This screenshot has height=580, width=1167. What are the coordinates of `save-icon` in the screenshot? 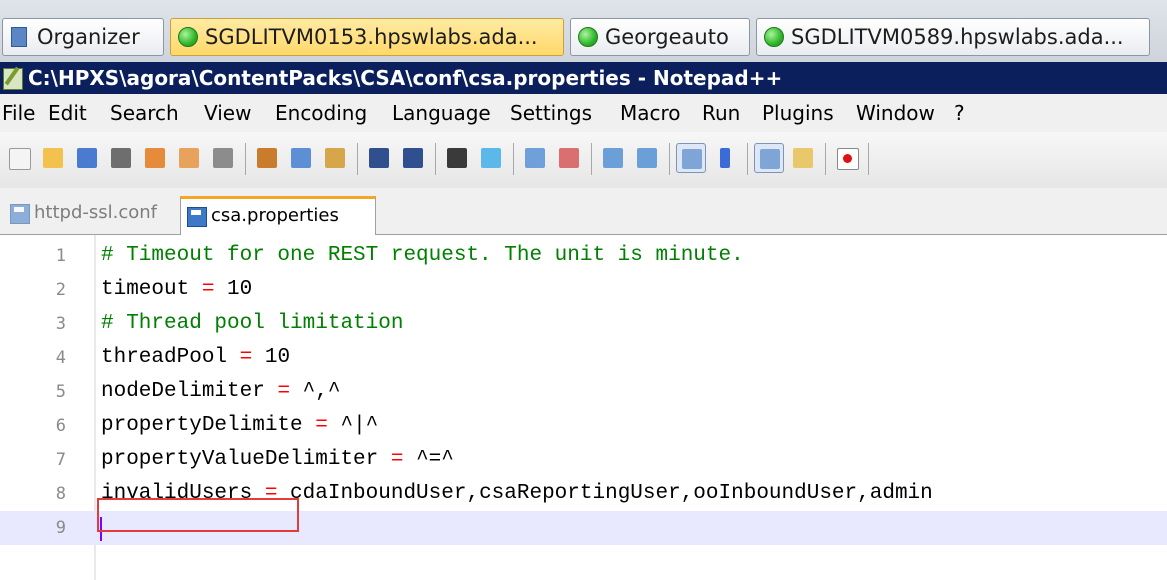 It's located at (87, 158).